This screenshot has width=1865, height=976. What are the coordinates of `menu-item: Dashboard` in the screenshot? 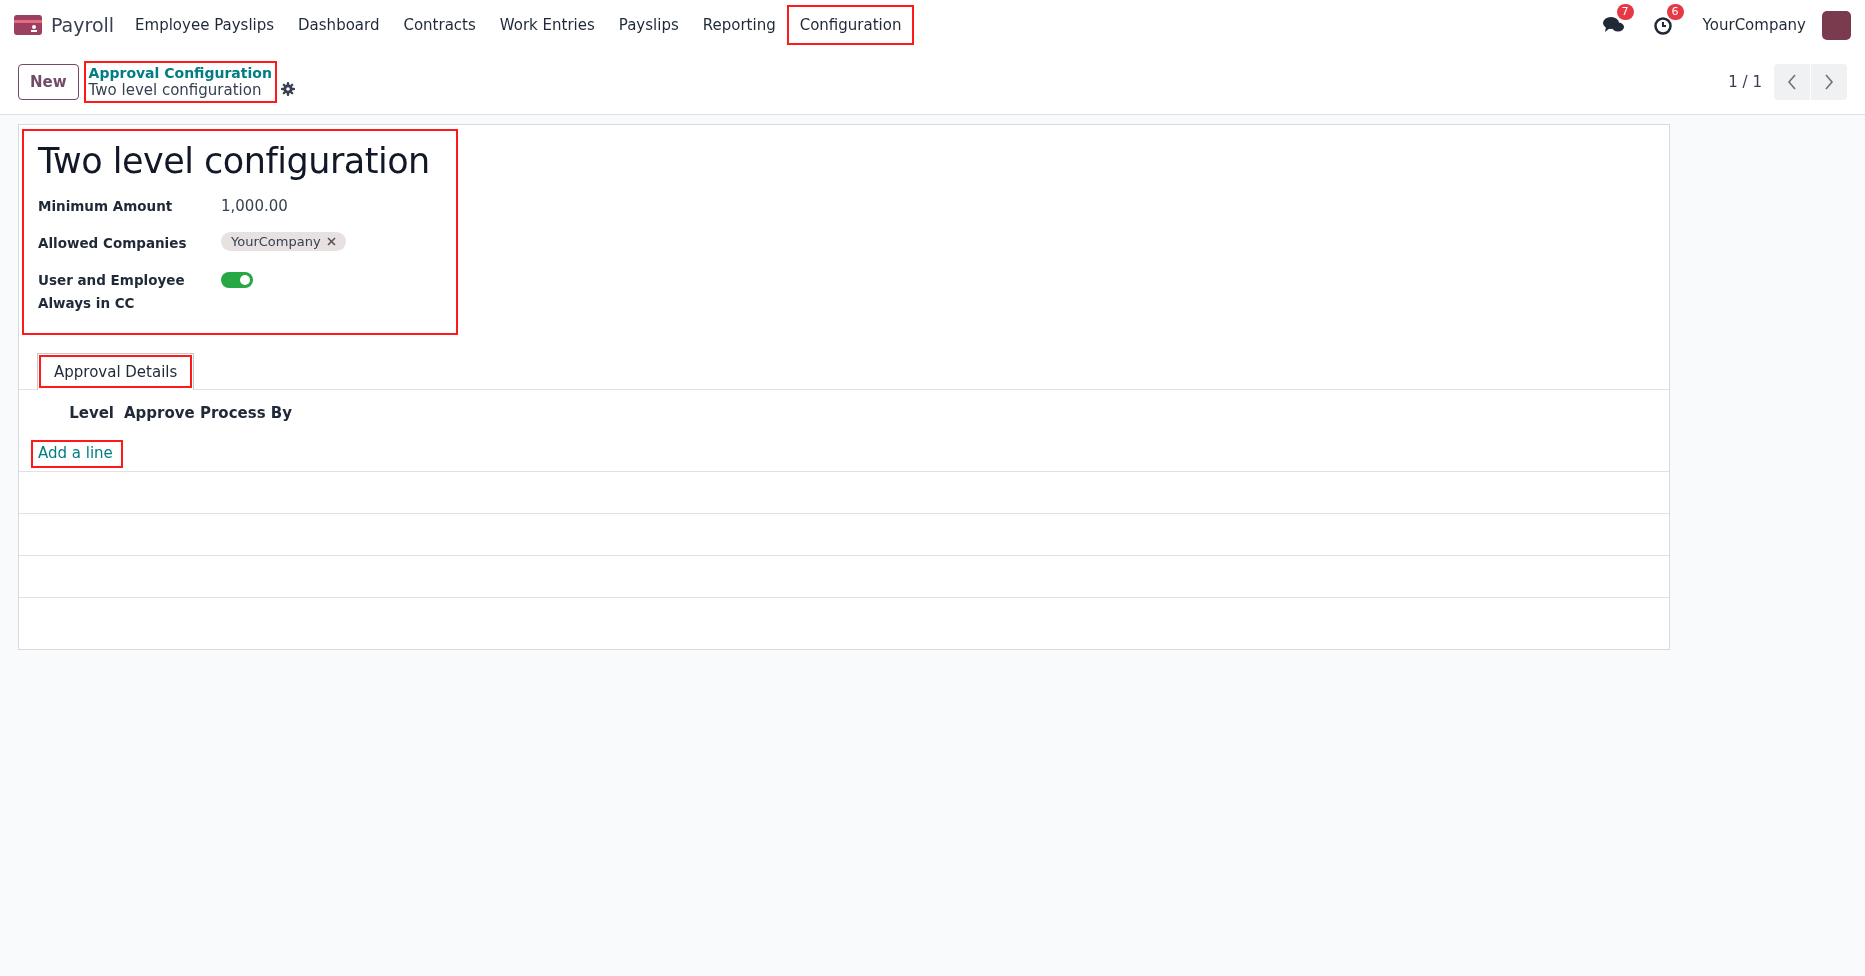 It's located at (339, 25).